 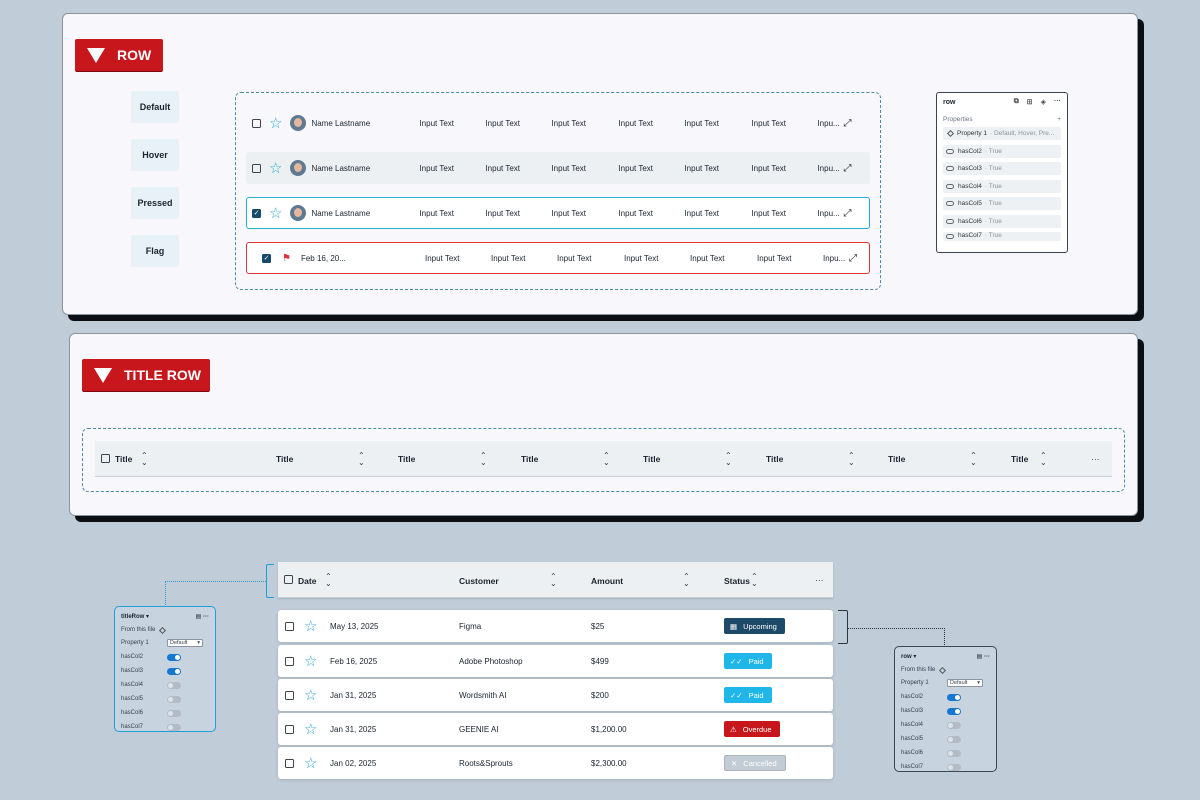 I want to click on row-amount: $2,300.00, so click(x=609, y=763).